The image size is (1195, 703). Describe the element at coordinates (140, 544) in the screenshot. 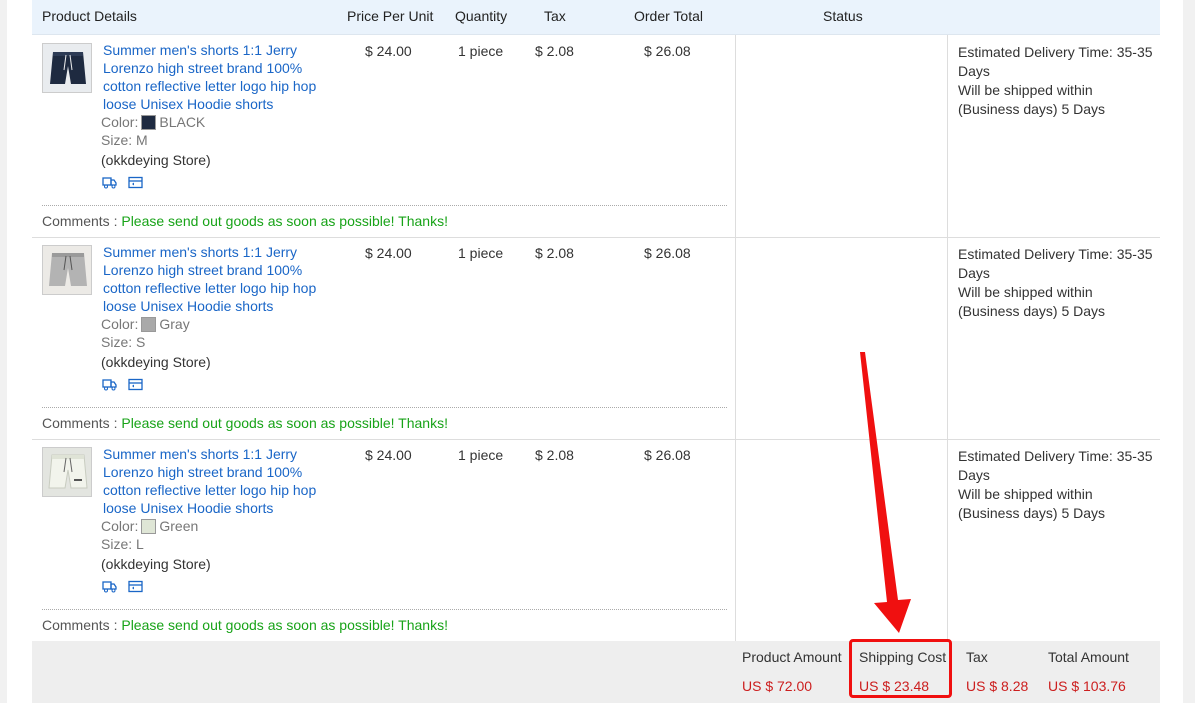

I see `size-value: L` at that location.